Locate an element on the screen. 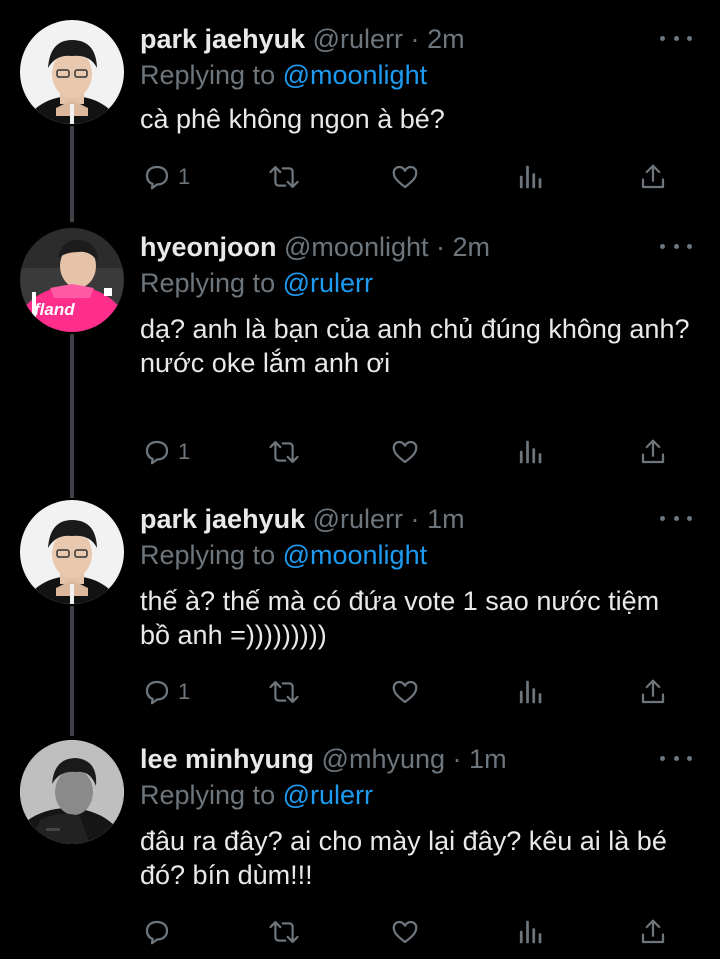  reply-button is located at coordinates (160, 932).